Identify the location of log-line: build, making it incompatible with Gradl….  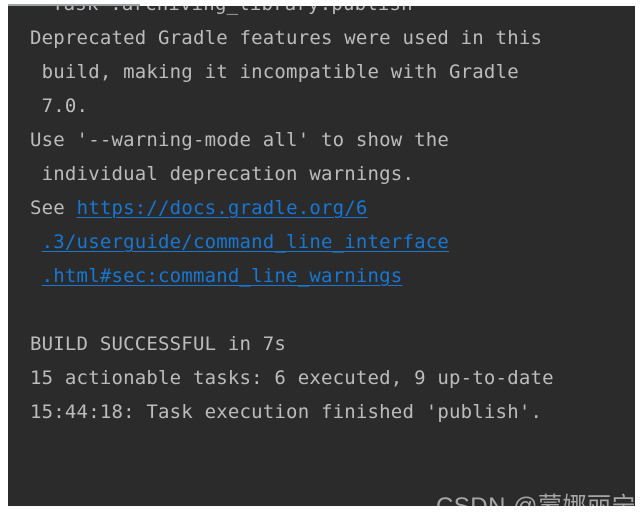
(274, 72).